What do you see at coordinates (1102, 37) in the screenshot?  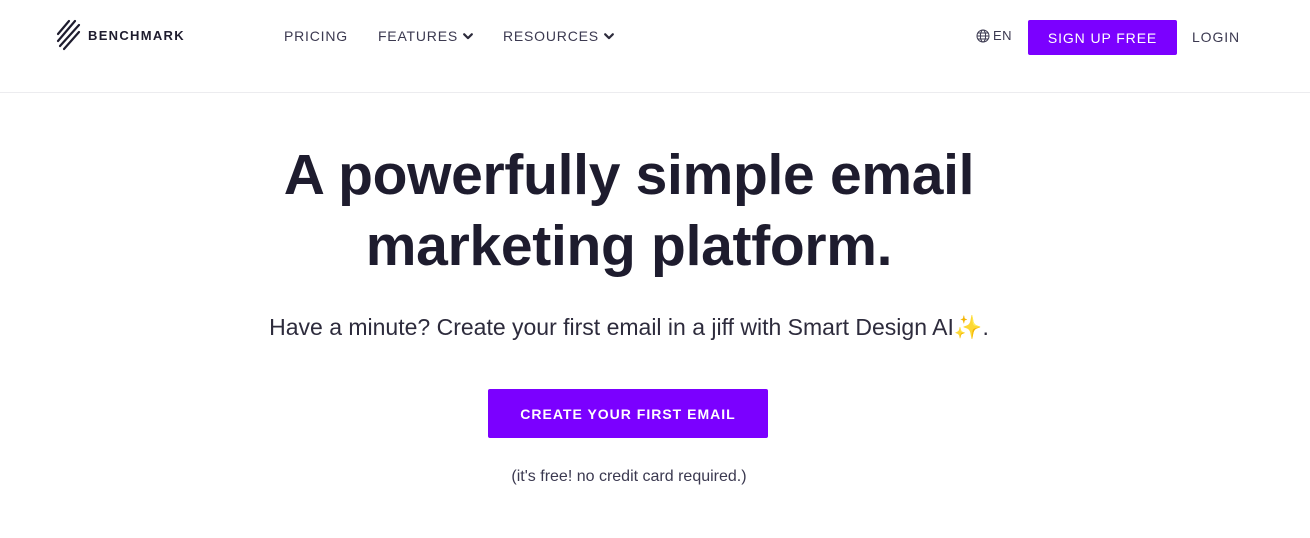 I see `sign-up-free-button: SIGN UP FREE` at bounding box center [1102, 37].